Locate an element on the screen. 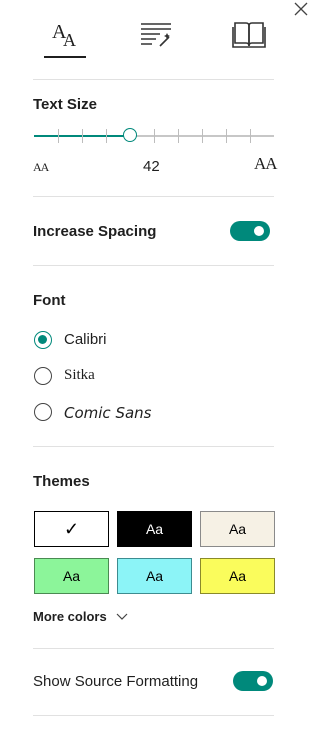 The width and height of the screenshot is (320, 747). tab-text-options: A A is located at coordinates (65, 34).